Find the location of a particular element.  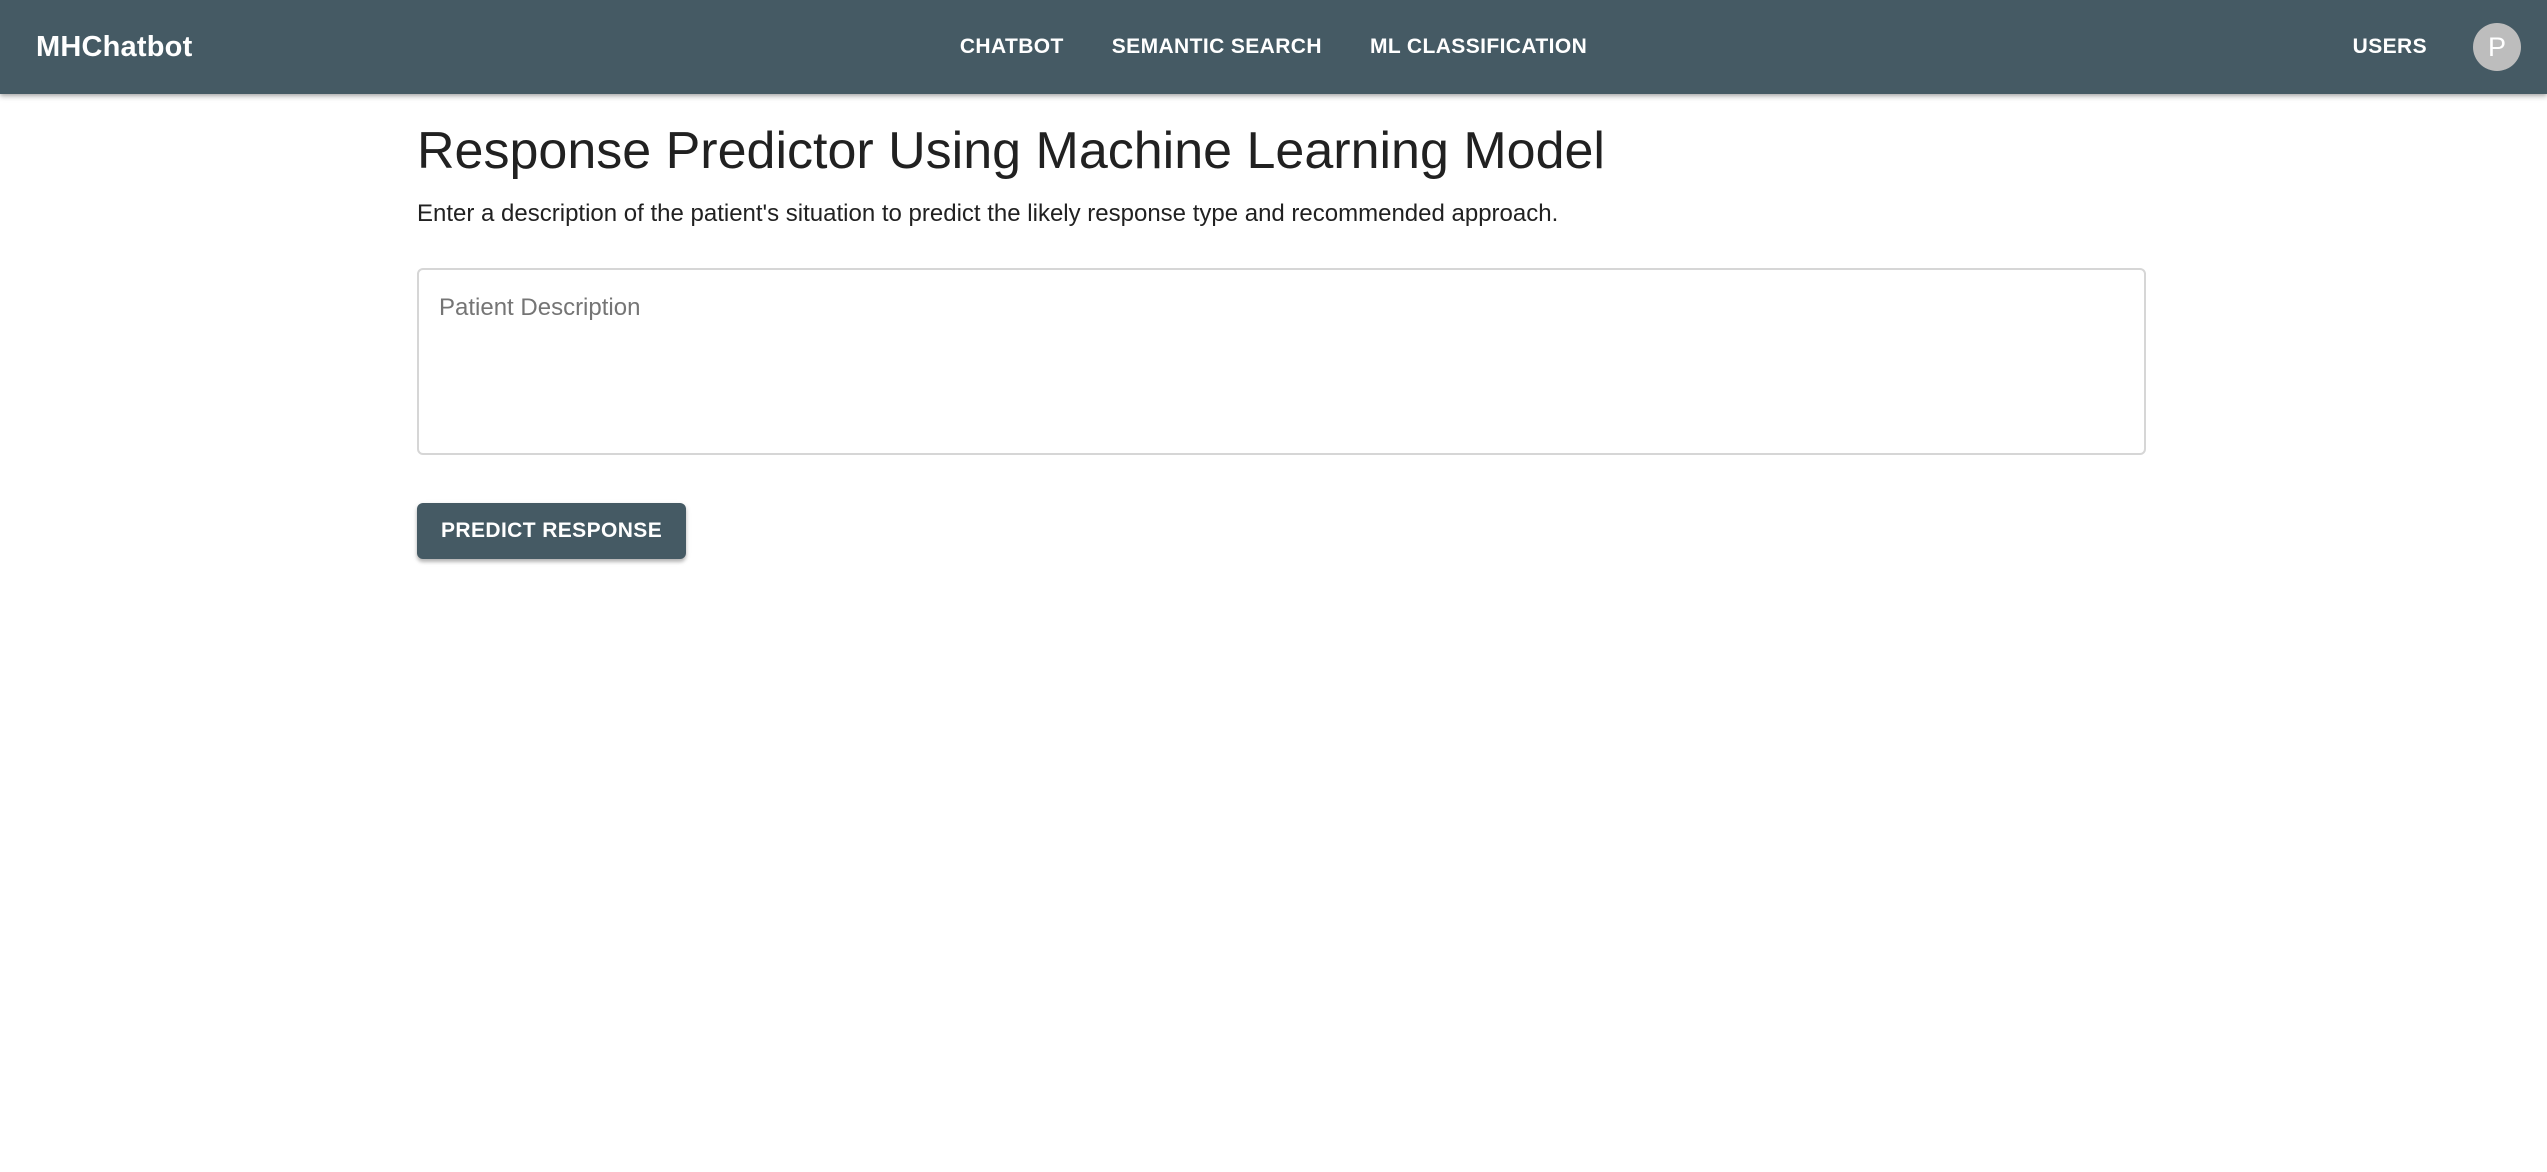

patient-description-input is located at coordinates (1281, 362).